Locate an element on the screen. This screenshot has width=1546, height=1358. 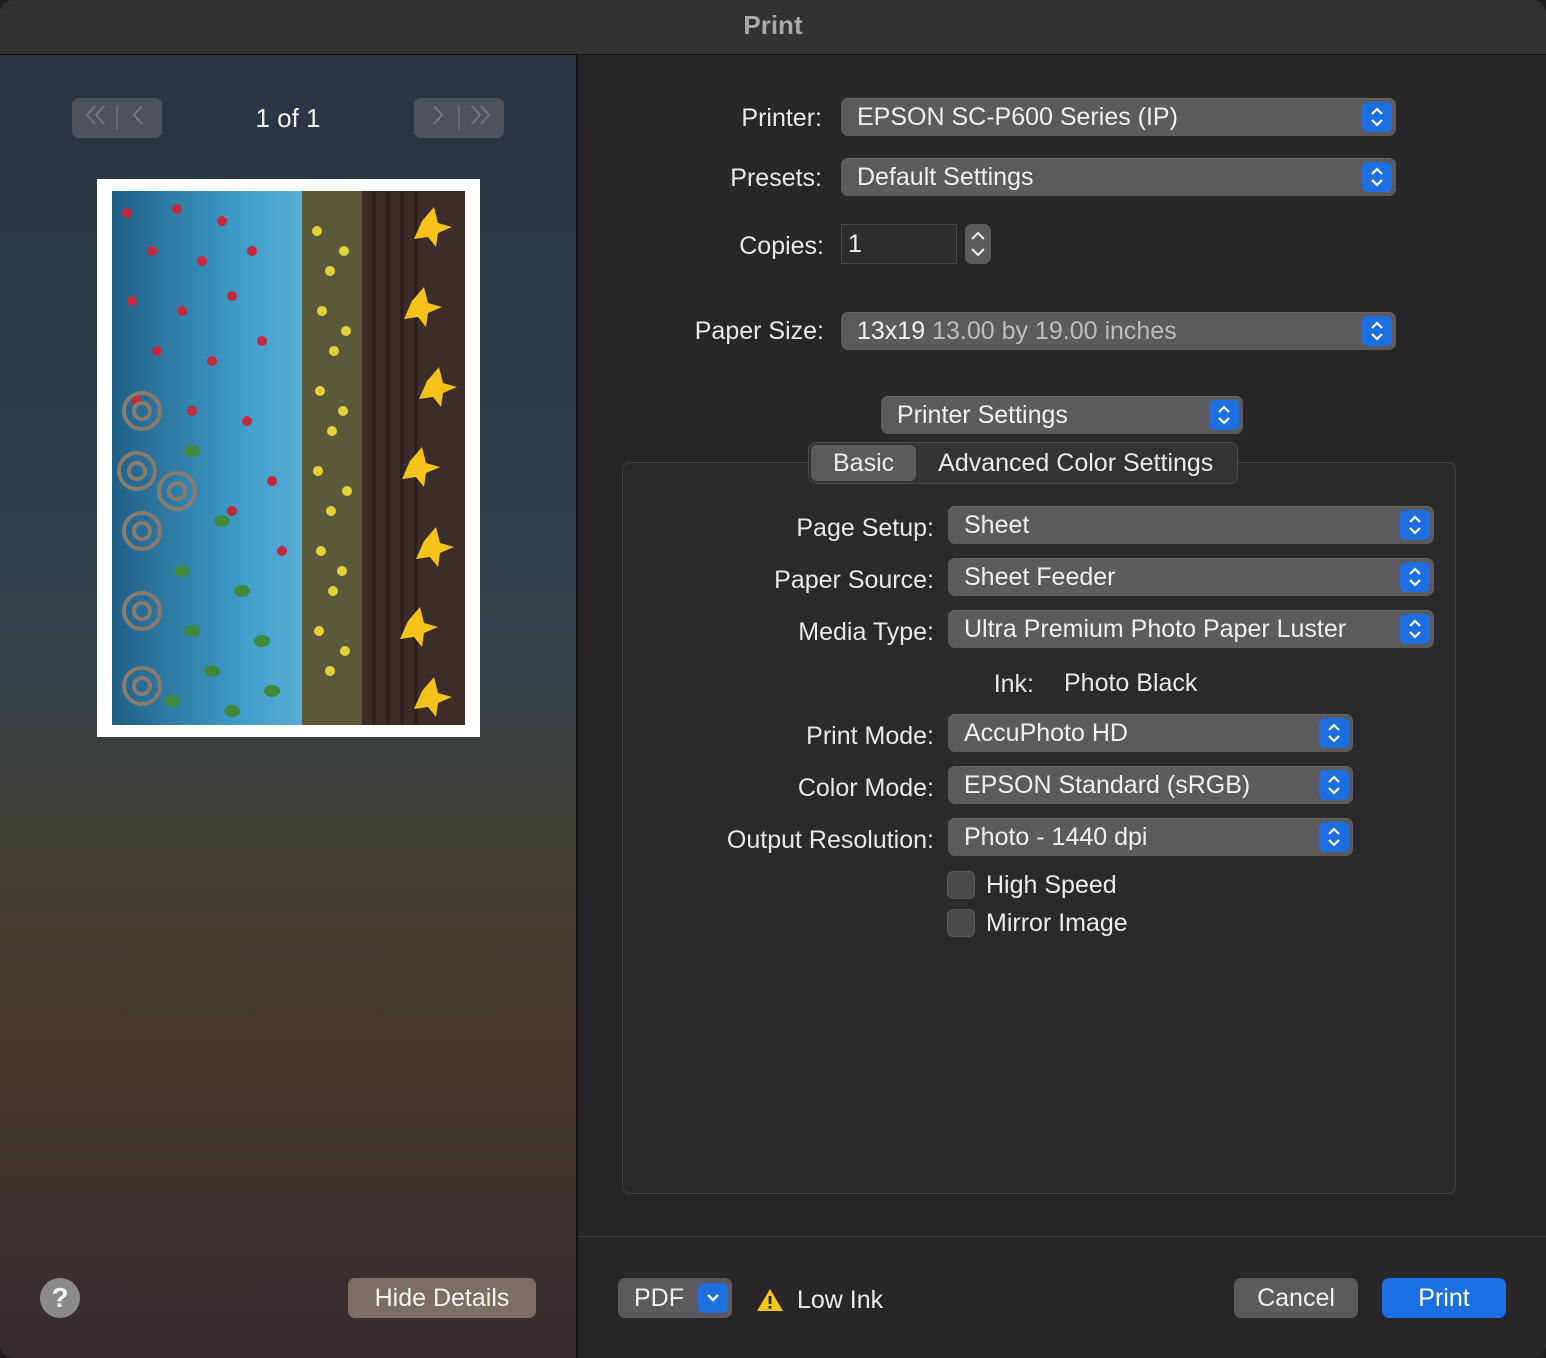
paper-size-popup: 13x19 13.00 by 19.00 inches is located at coordinates (1118, 331).